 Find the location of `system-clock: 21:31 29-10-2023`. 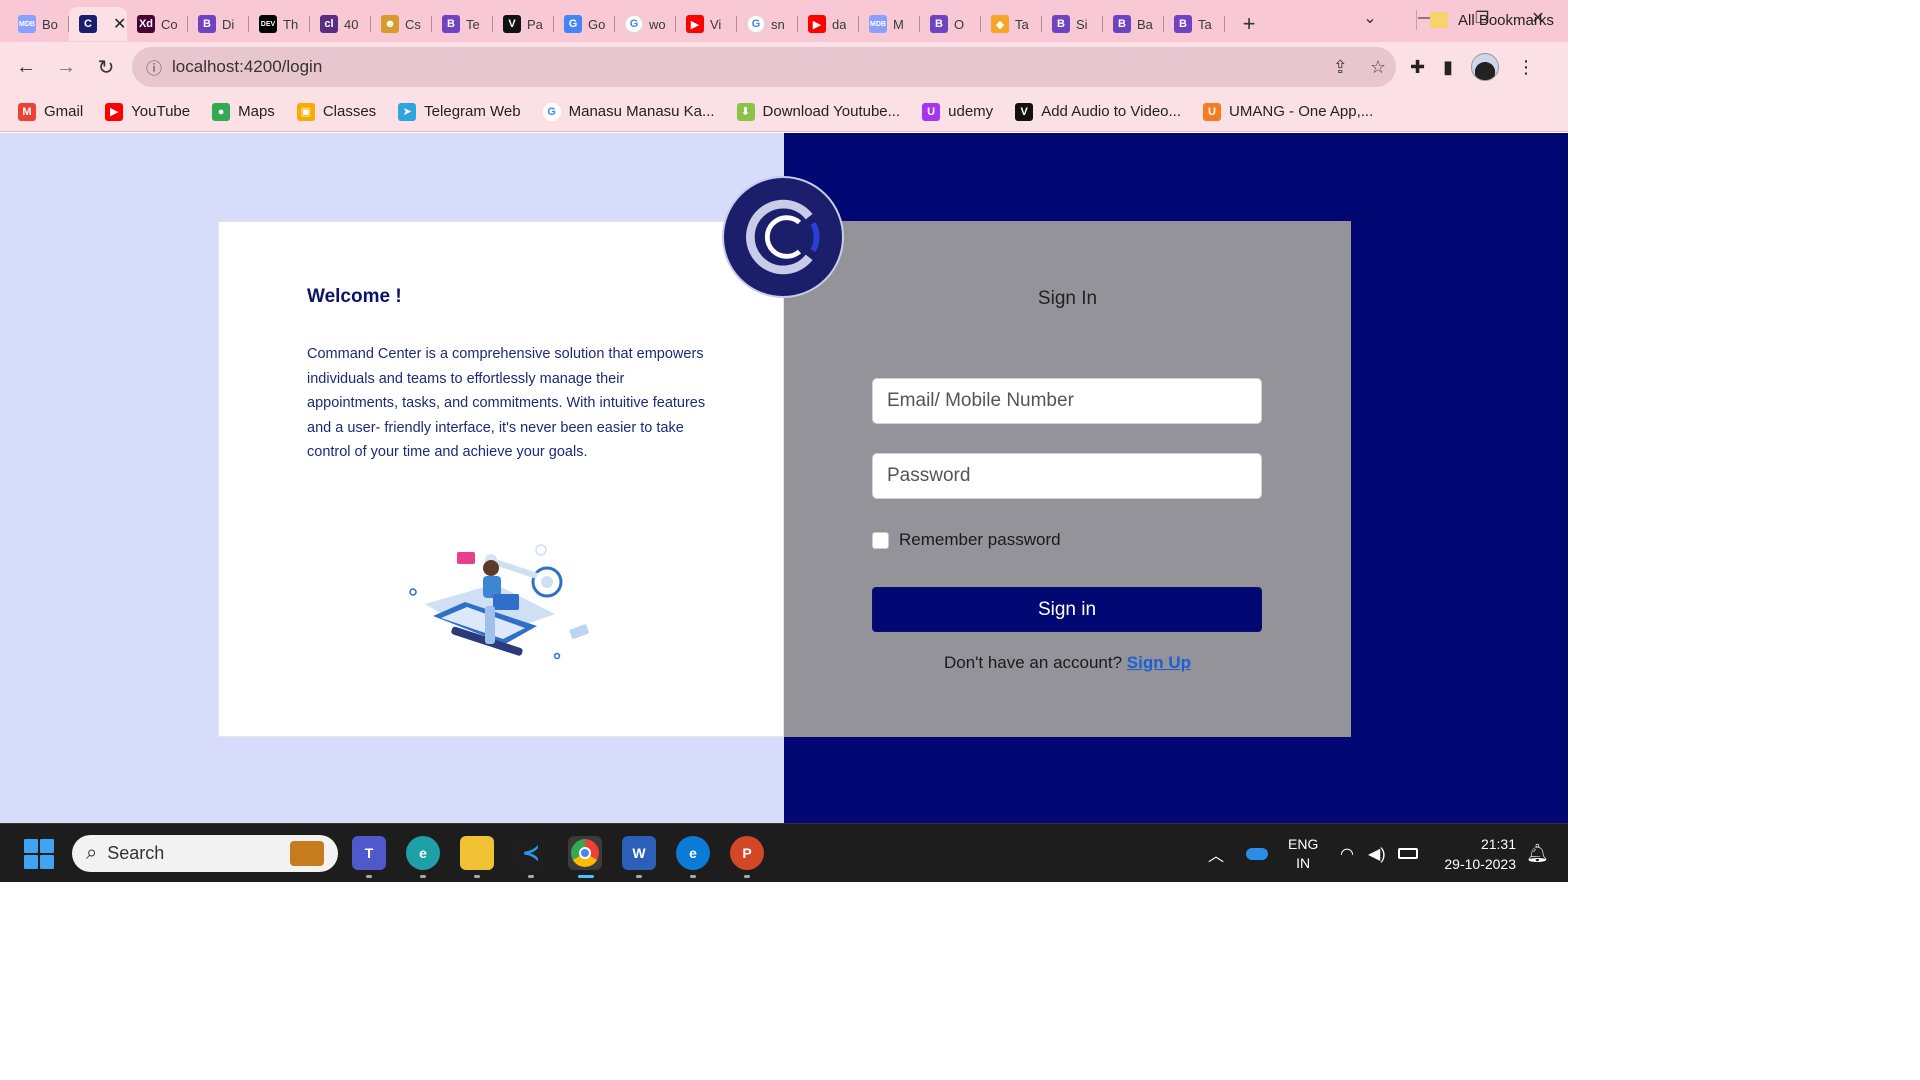

system-clock: 21:31 29-10-2023 is located at coordinates (1476, 854).